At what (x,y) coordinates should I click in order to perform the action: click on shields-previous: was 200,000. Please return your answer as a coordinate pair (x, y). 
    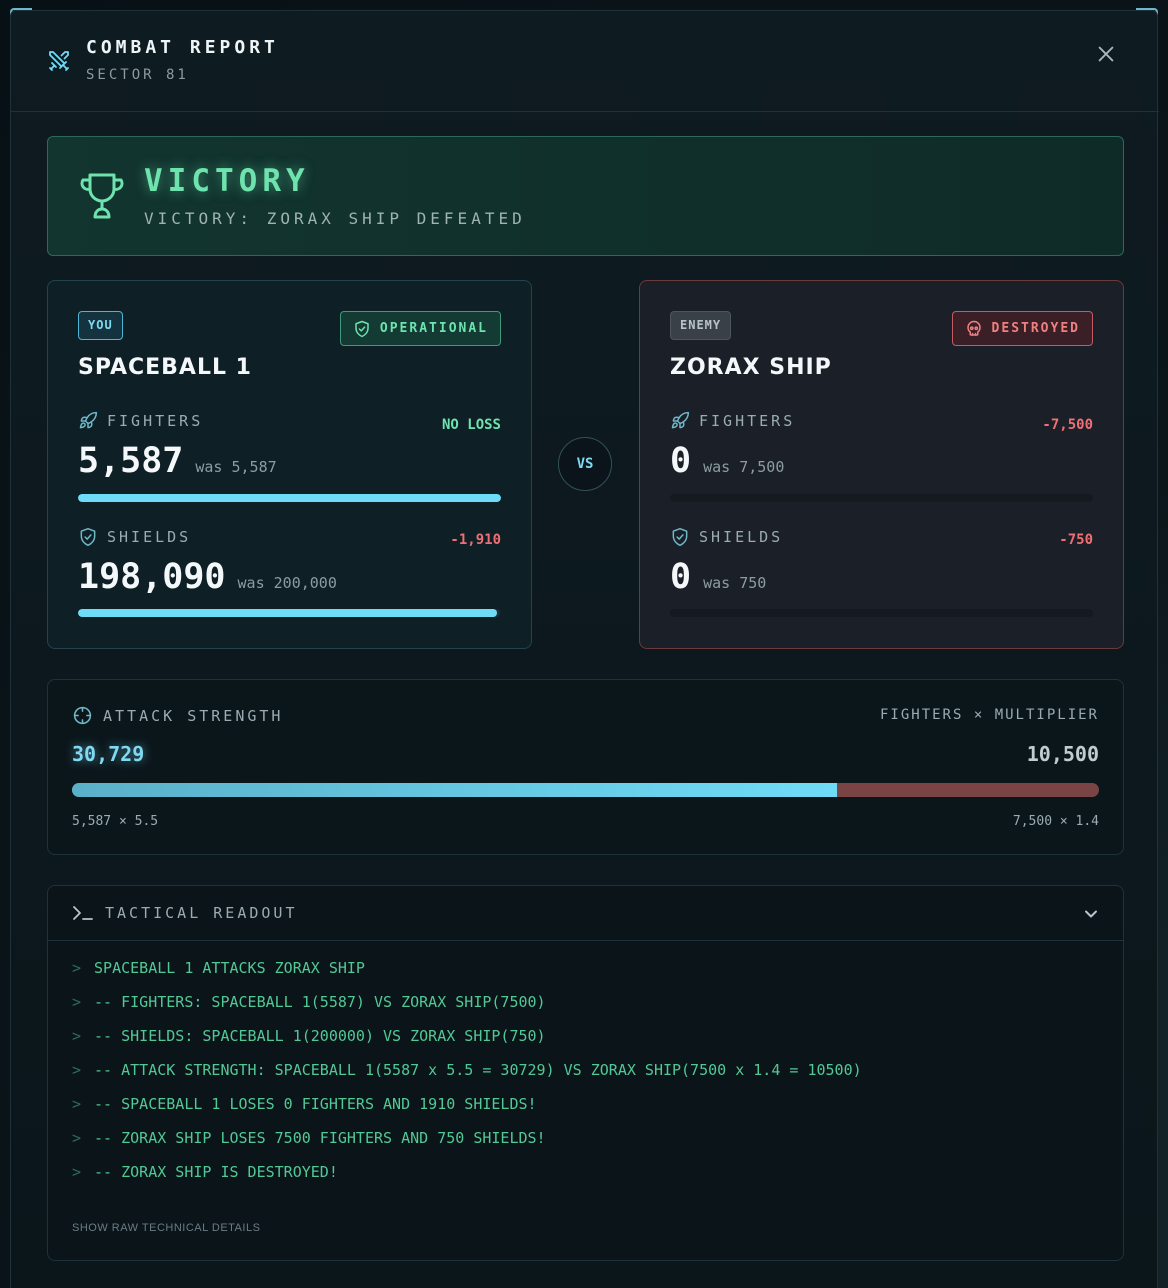
    Looking at the image, I should click on (287, 583).